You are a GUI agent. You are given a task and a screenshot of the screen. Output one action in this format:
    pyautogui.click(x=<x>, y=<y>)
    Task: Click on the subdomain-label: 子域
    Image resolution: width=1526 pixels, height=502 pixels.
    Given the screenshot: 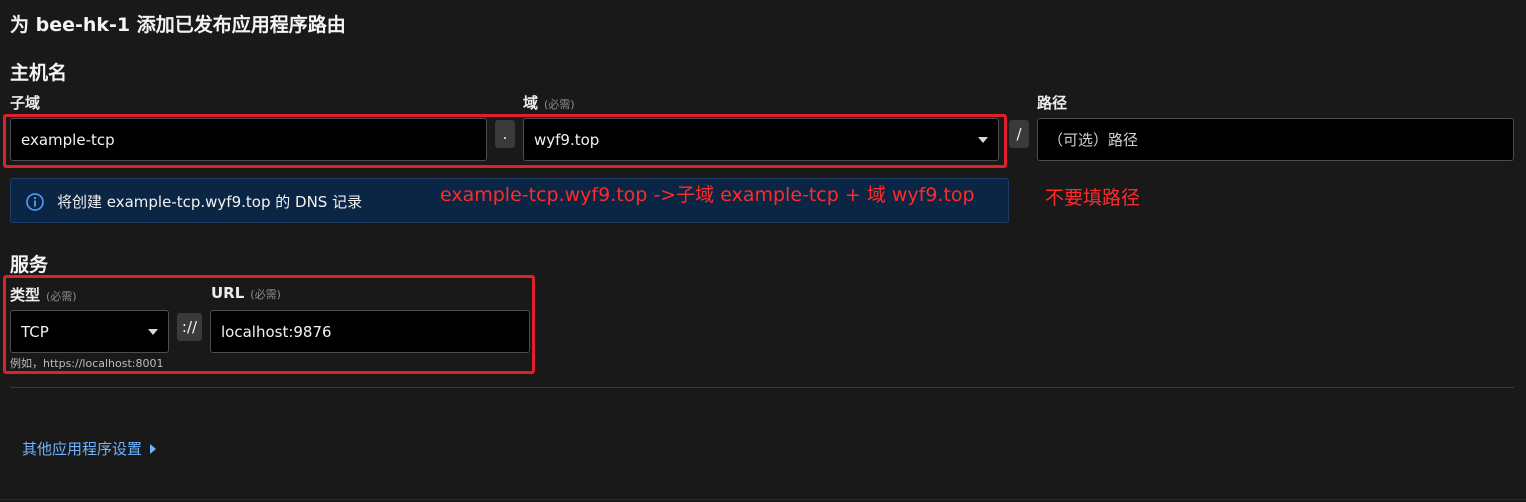 What is the action you would take?
    pyautogui.click(x=25, y=103)
    